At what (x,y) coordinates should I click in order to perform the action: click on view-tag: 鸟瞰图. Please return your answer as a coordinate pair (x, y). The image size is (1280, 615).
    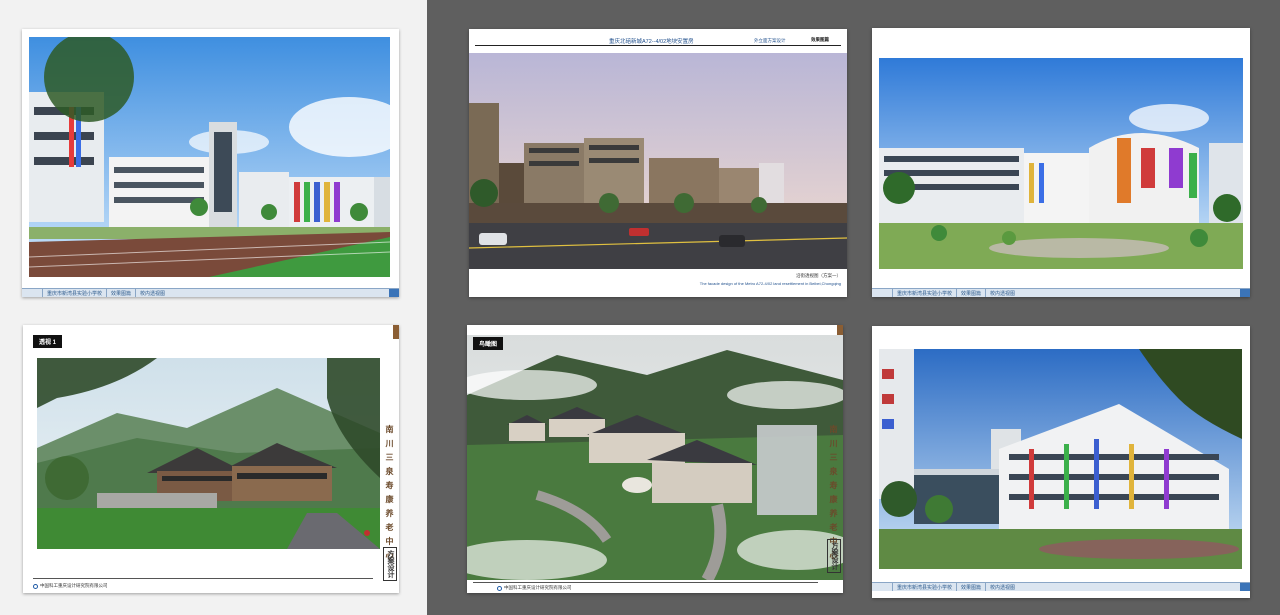
    Looking at the image, I should click on (488, 343).